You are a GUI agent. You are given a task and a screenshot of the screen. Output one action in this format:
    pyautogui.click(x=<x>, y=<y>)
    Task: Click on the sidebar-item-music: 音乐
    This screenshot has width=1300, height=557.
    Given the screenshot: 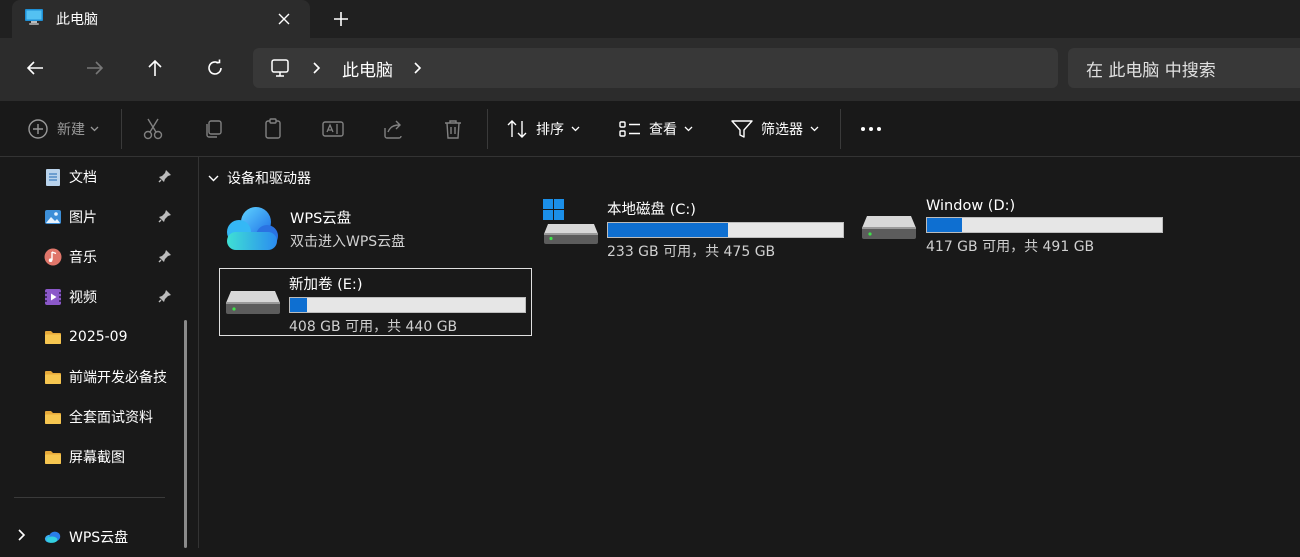 What is the action you would take?
    pyautogui.click(x=110, y=257)
    